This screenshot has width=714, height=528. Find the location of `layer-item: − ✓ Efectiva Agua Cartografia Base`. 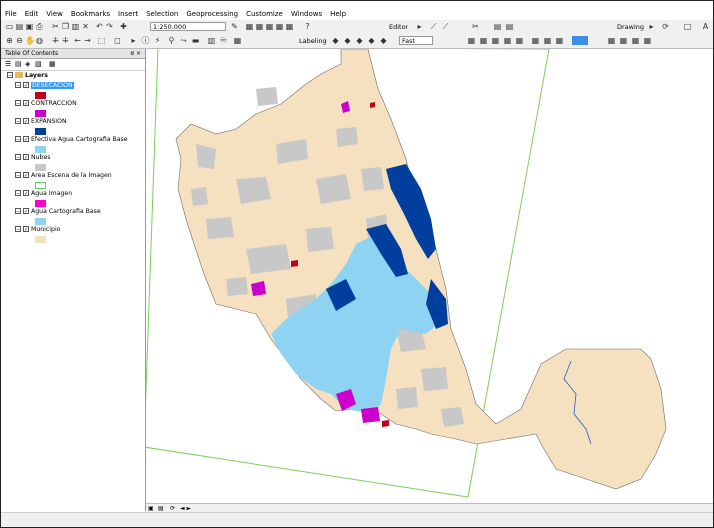

layer-item: − ✓ Efectiva Agua Cartografia Base is located at coordinates (71, 139).